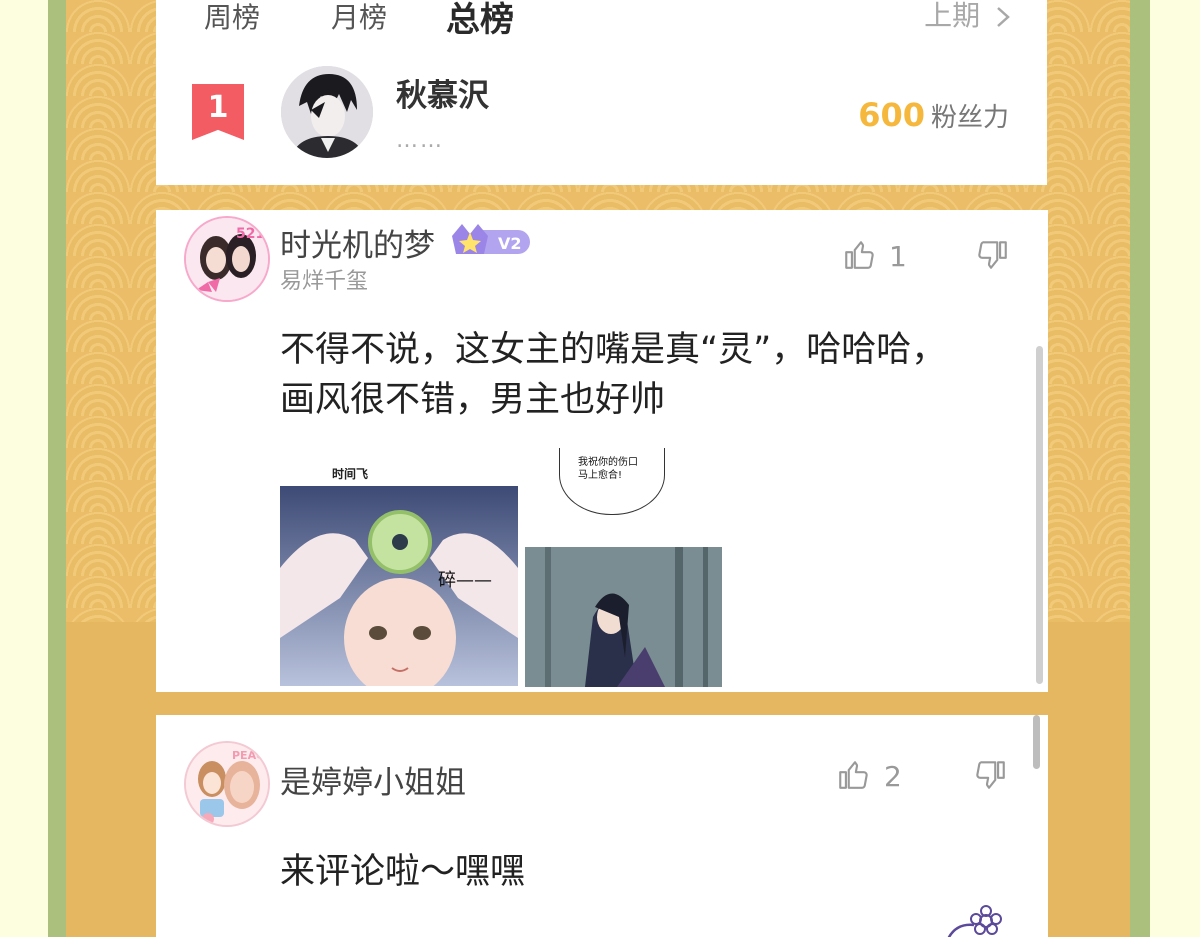 The height and width of the screenshot is (937, 1200). I want to click on avatar-portrait-image: 521, so click(227, 259).